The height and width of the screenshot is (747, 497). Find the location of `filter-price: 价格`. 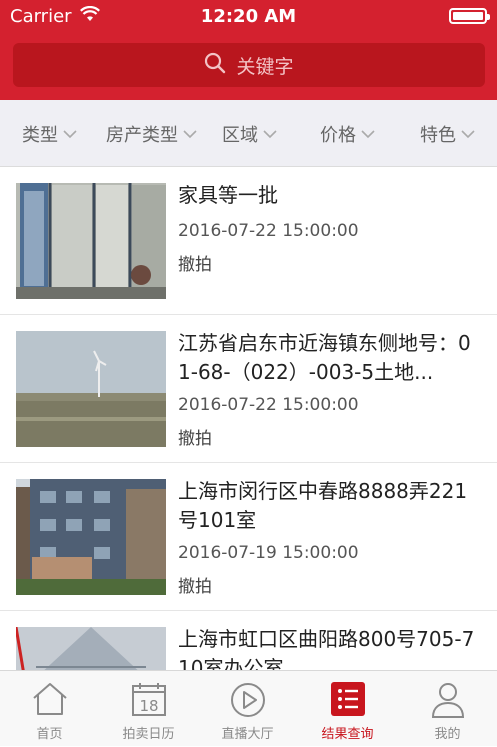

filter-price: 价格 is located at coordinates (347, 133).